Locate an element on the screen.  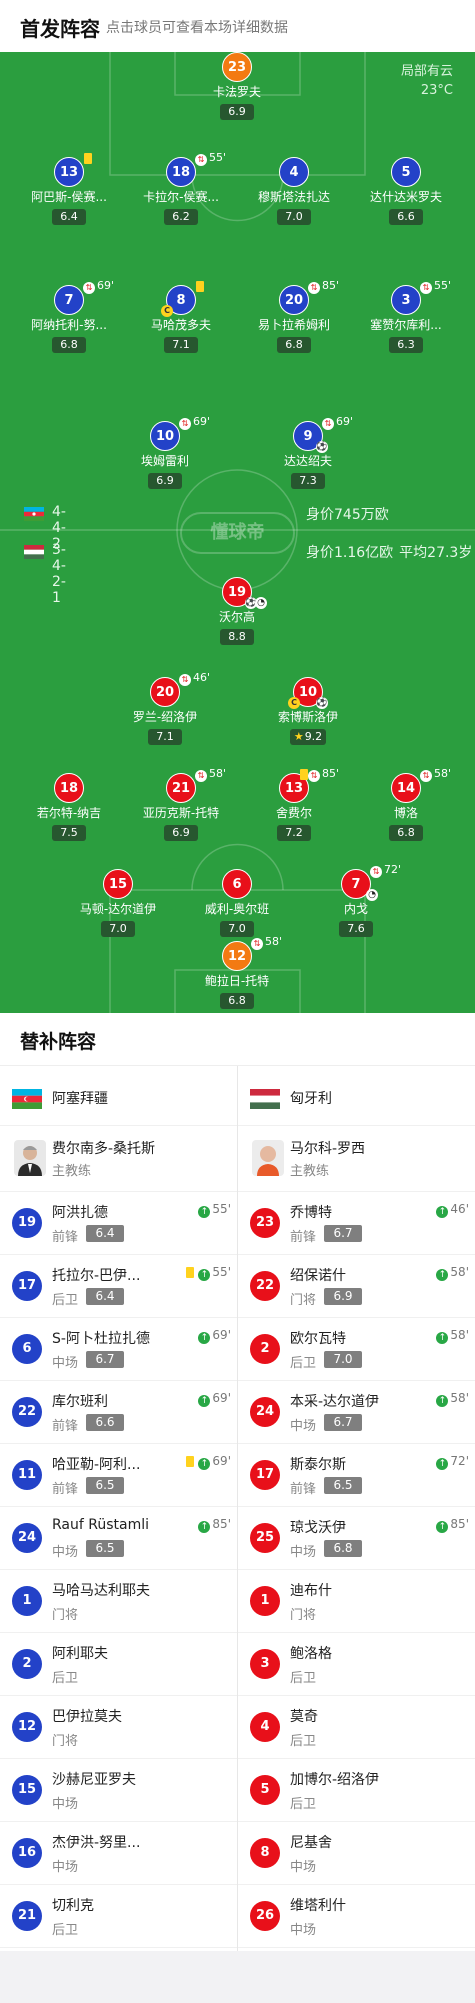
player-rating: 6.8 is located at coordinates (237, 1001).